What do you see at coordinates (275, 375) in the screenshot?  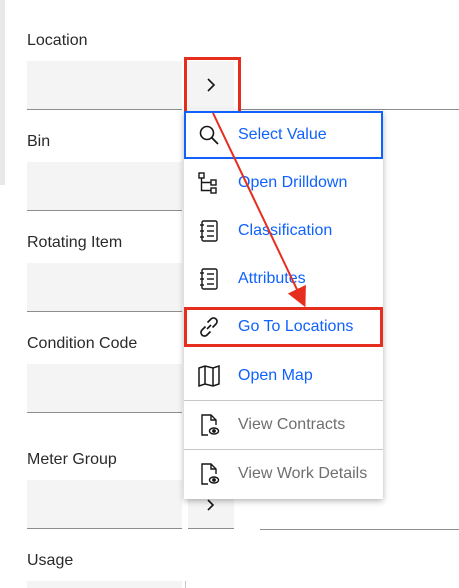 I see `menu-item-label: Open Map` at bounding box center [275, 375].